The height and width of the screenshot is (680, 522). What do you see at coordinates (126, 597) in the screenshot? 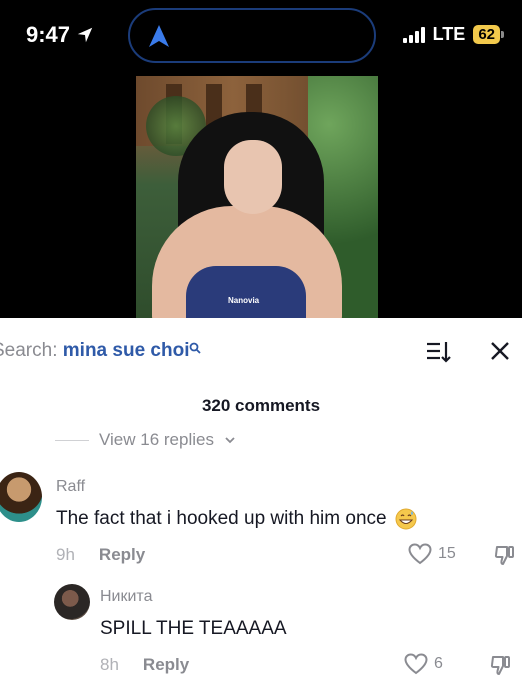
I see `comment-username: Никита` at bounding box center [126, 597].